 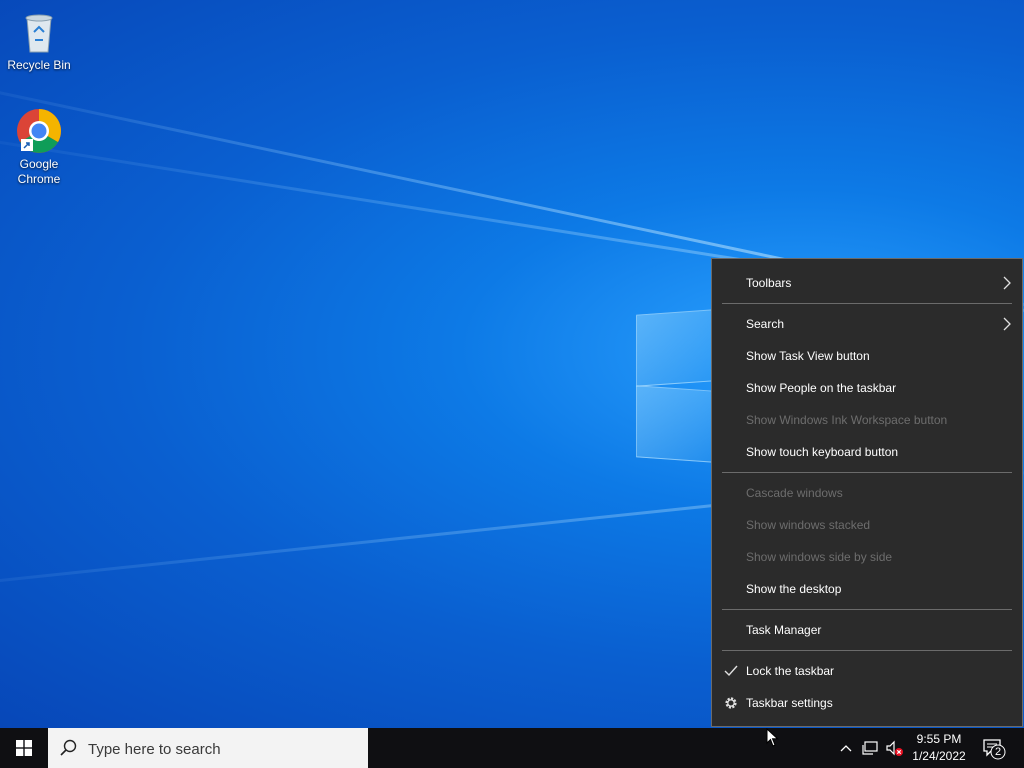 I want to click on windows-logo-icon, so click(x=24, y=748).